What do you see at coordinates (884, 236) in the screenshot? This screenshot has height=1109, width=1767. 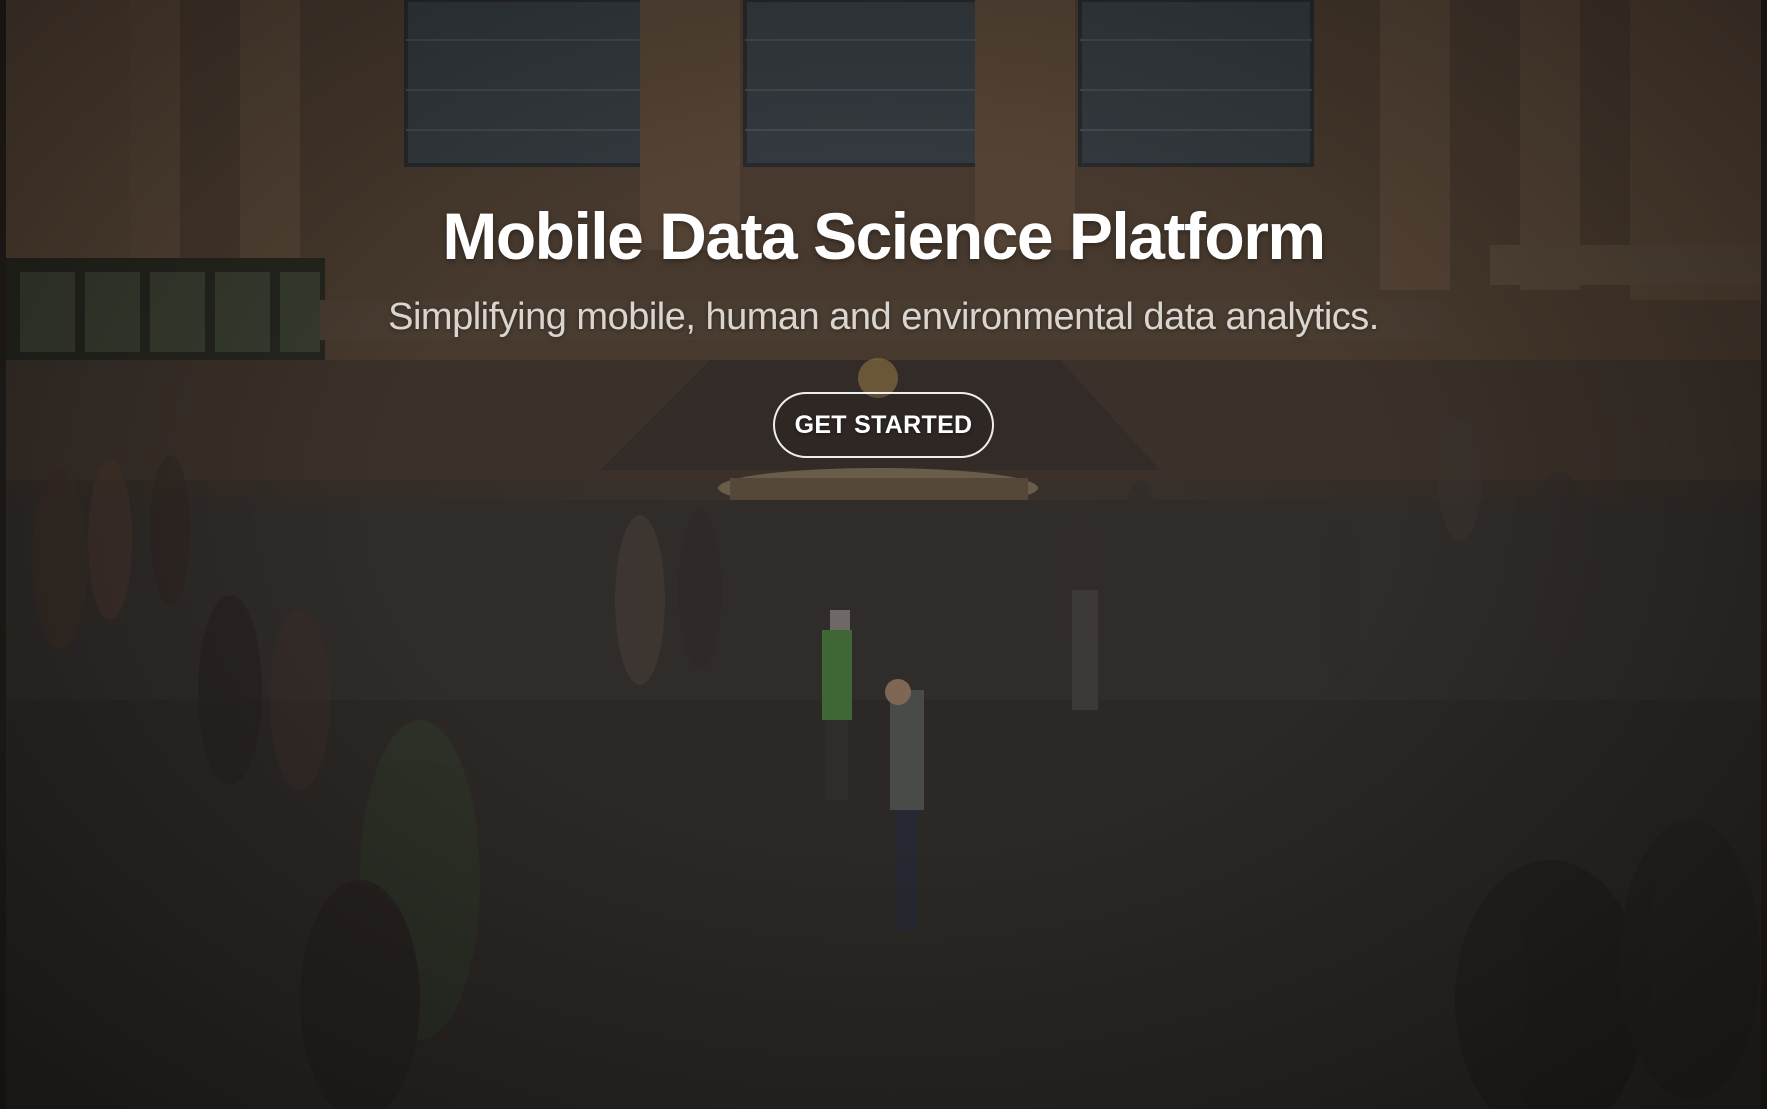 I see `page-title: Mobile Data Science Platform` at bounding box center [884, 236].